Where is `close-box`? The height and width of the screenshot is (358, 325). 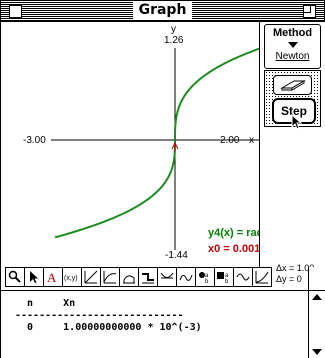
close-box is located at coordinates (15, 11).